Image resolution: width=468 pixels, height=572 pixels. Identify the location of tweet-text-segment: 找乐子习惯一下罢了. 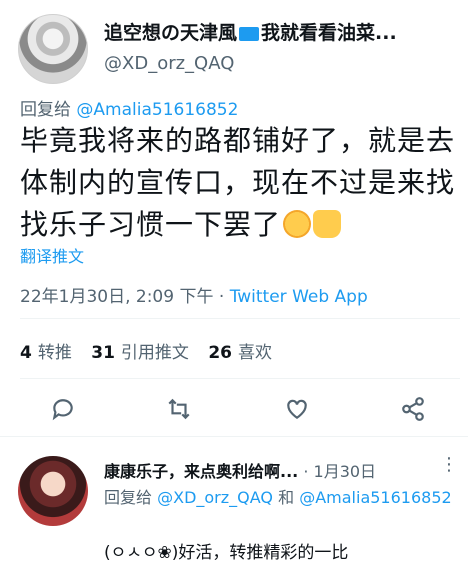
(151, 224).